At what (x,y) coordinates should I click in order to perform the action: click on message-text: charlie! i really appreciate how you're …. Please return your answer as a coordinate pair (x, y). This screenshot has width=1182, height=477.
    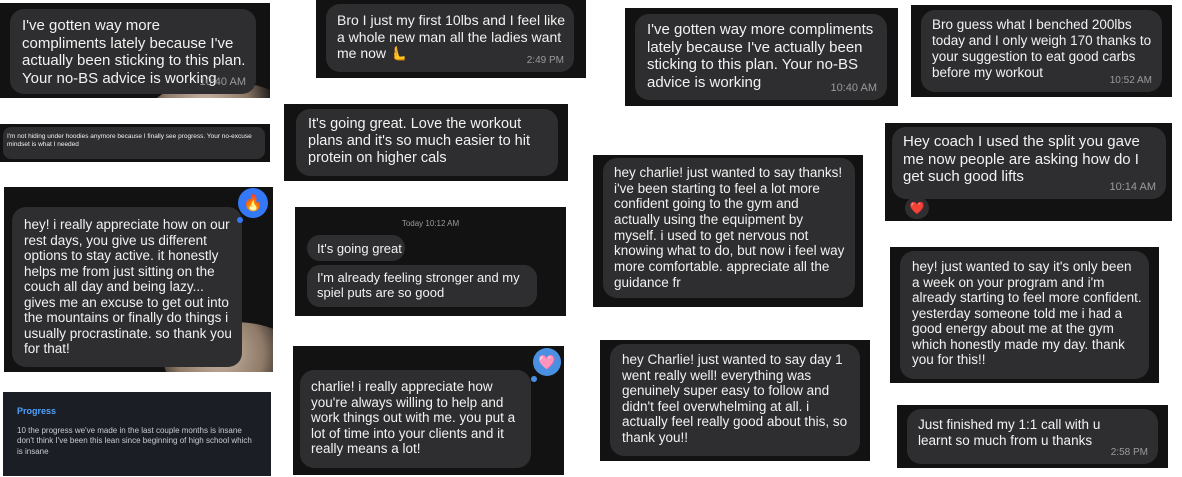
    Looking at the image, I should click on (413, 418).